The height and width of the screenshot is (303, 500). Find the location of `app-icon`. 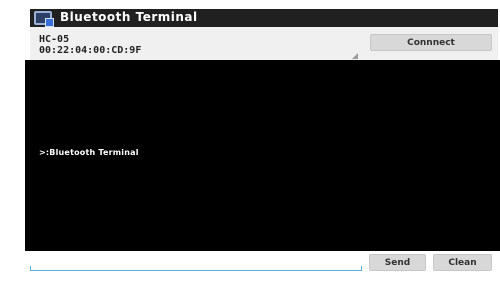

app-icon is located at coordinates (44, 19).